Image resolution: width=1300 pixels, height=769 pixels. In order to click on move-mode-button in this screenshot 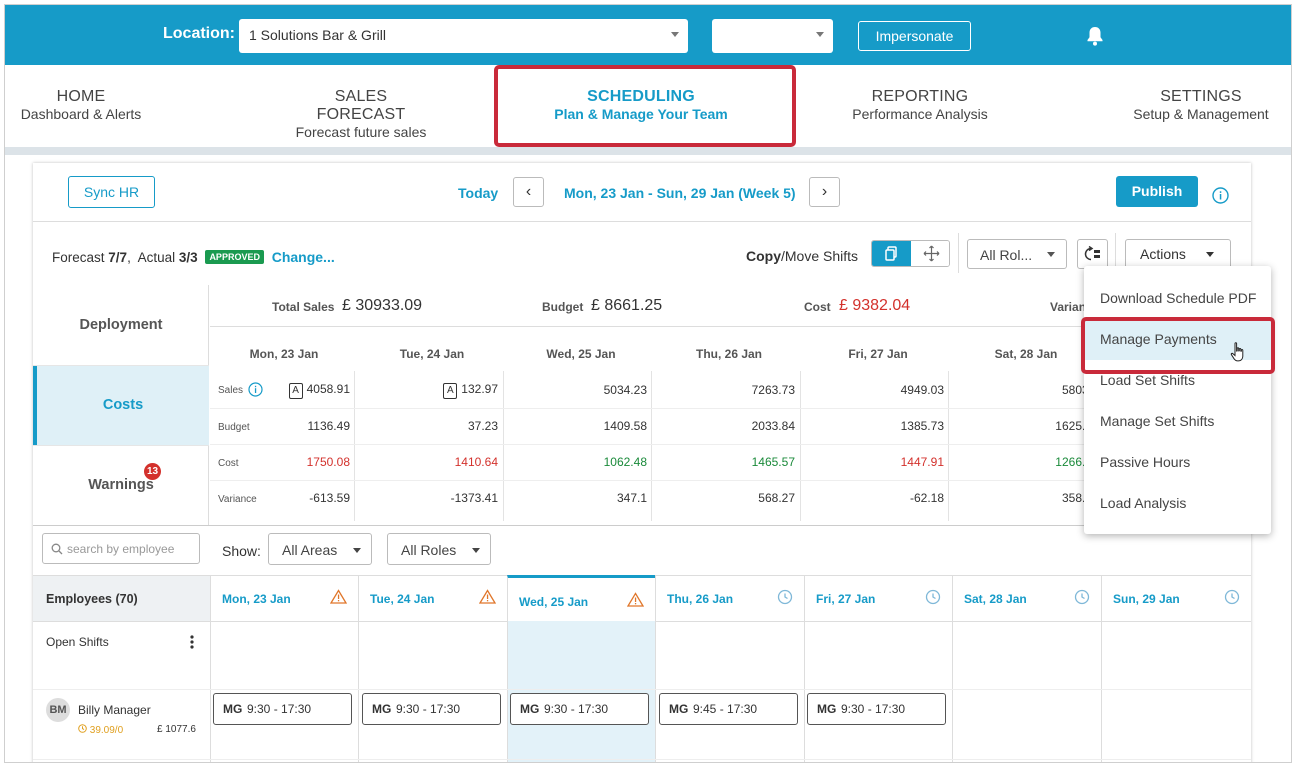, I will do `click(930, 253)`.